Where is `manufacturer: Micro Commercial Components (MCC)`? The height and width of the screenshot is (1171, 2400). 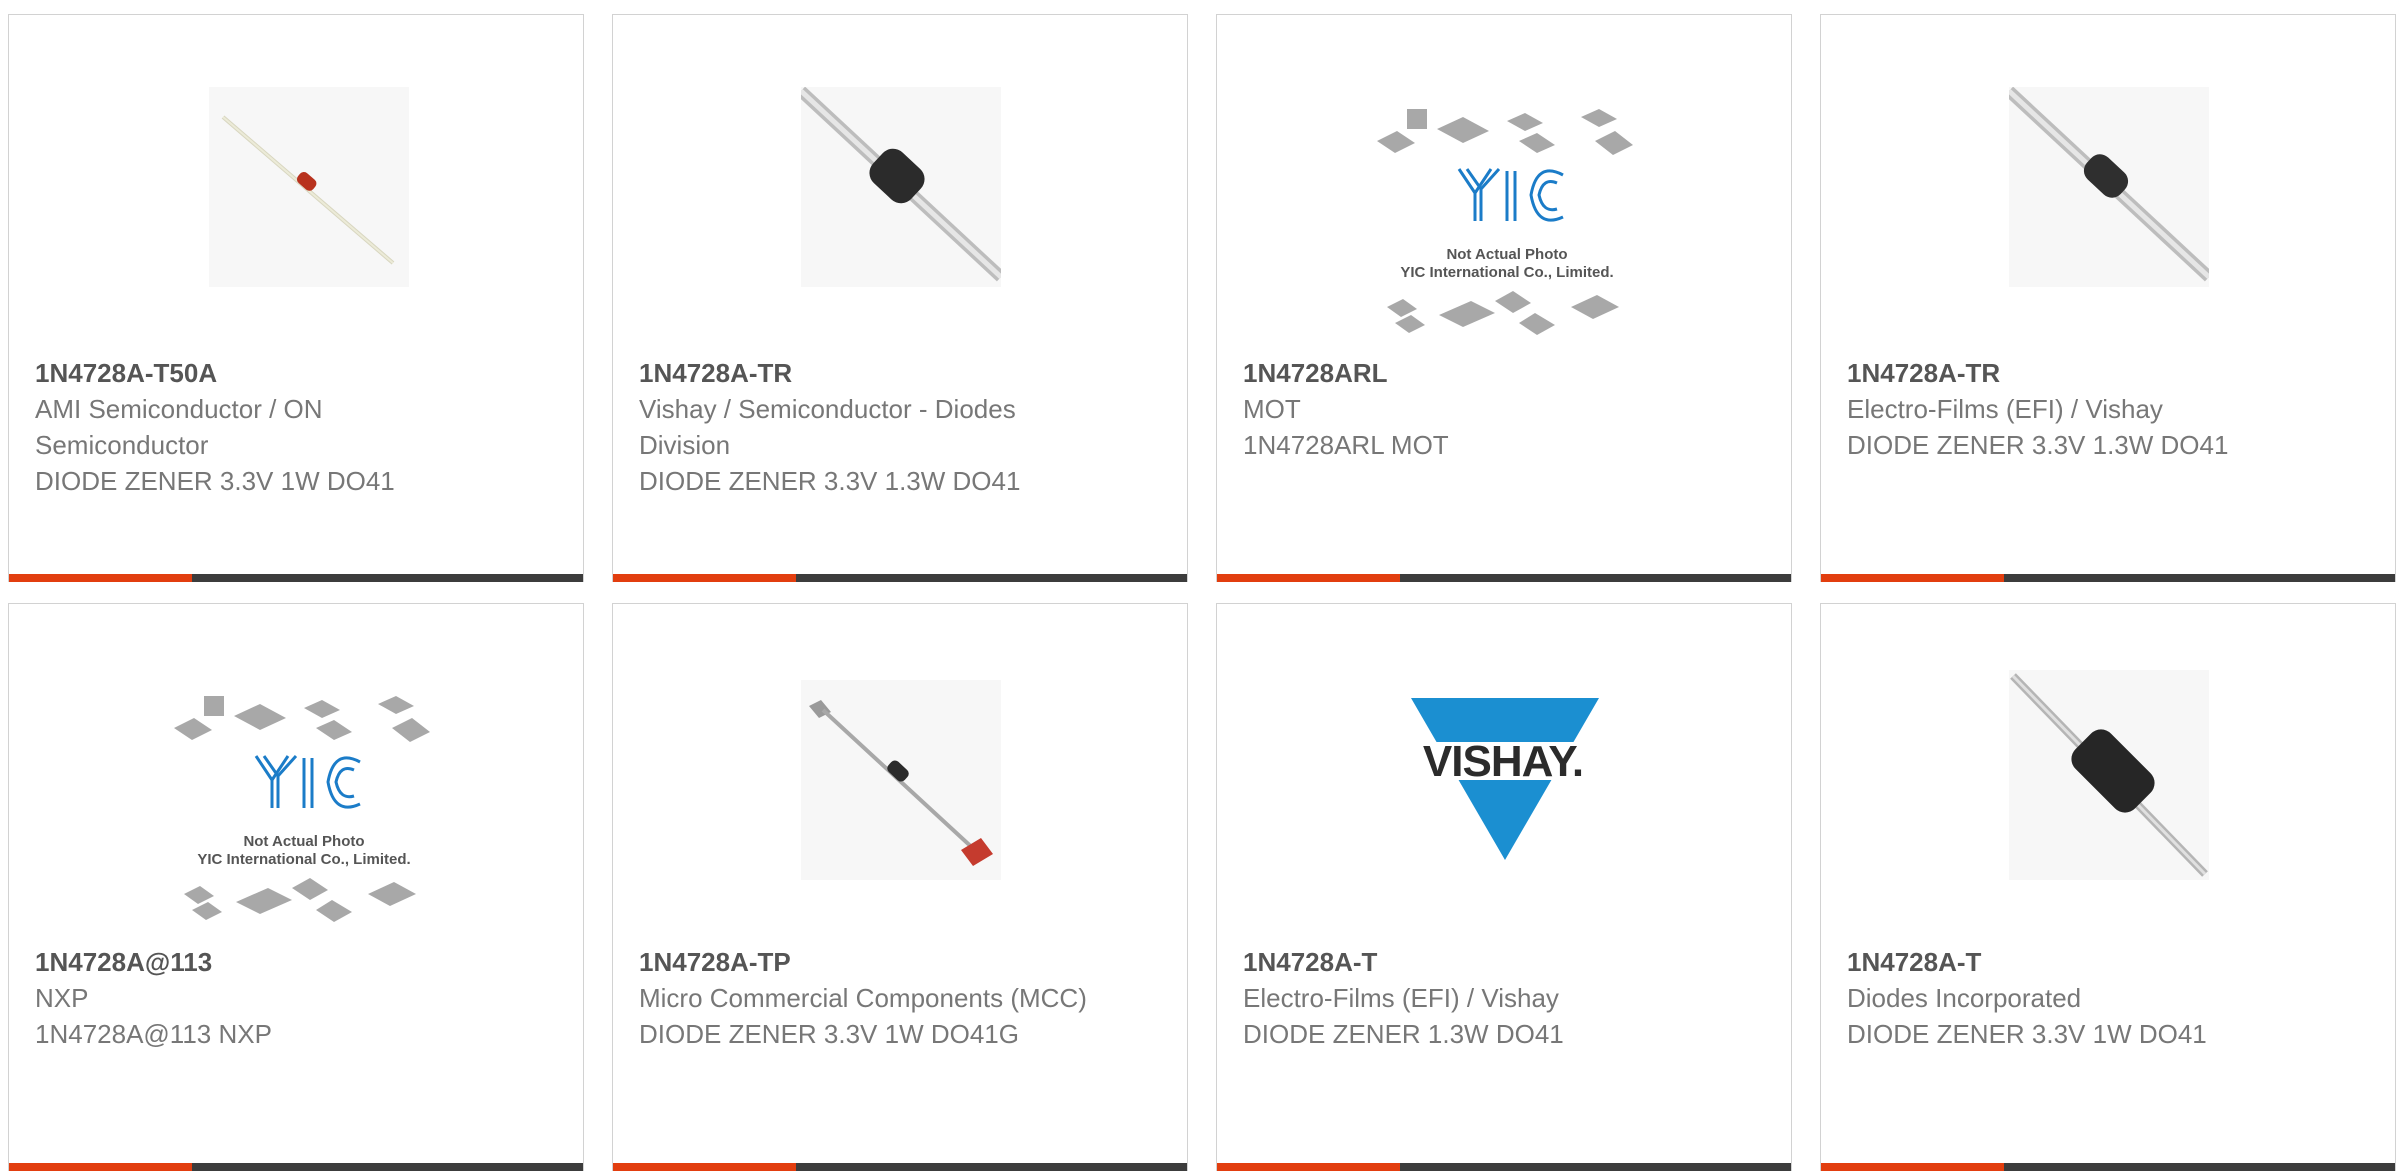
manufacturer: Micro Commercial Components (MCC) is located at coordinates (863, 998).